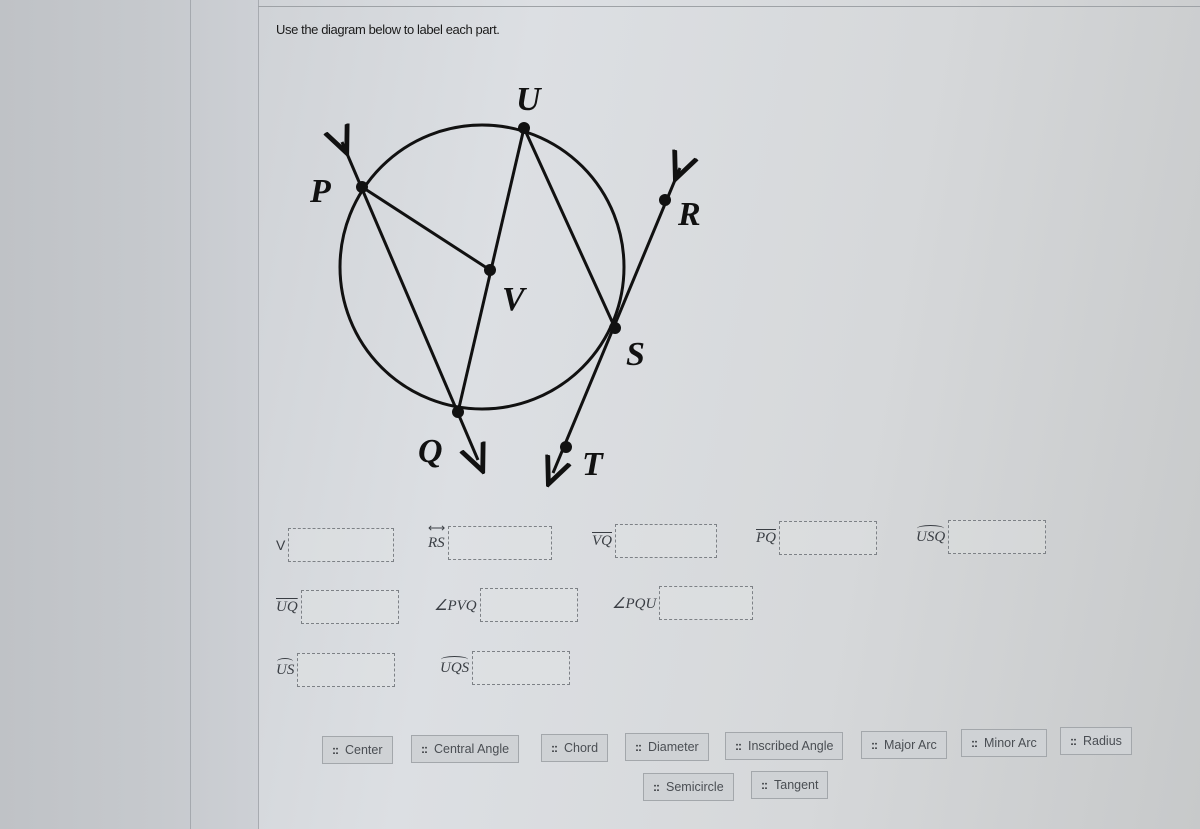 The image size is (1200, 829). Describe the element at coordinates (499, 543) in the screenshot. I see `drop-zone-rs` at that location.